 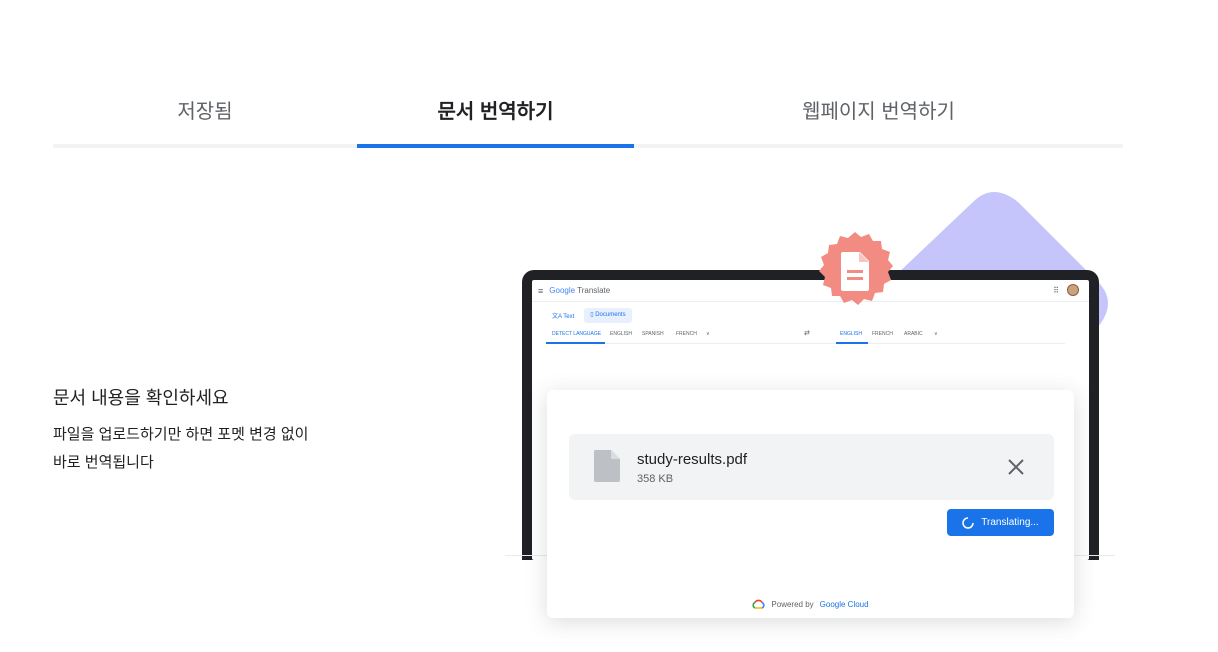 I want to click on tab-translate-documents: 문서 번역하기, so click(x=495, y=109).